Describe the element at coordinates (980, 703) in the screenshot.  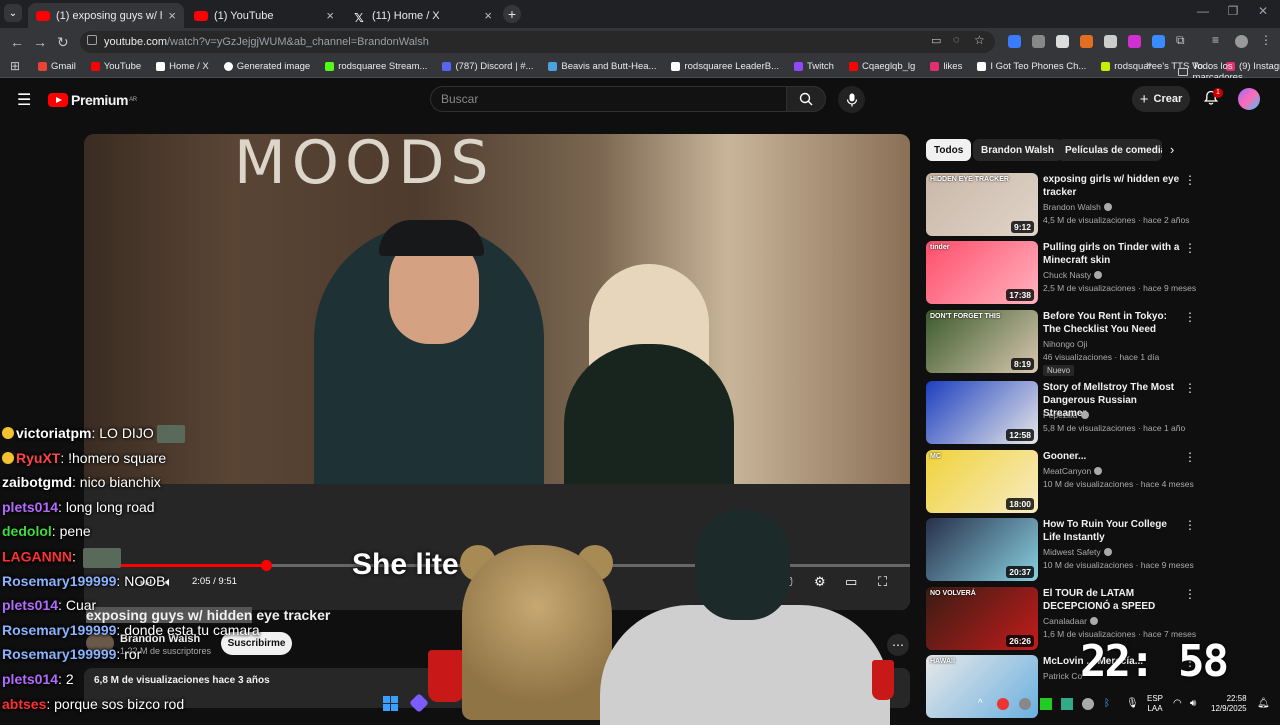
I see `chevron-up-icon: ^` at that location.